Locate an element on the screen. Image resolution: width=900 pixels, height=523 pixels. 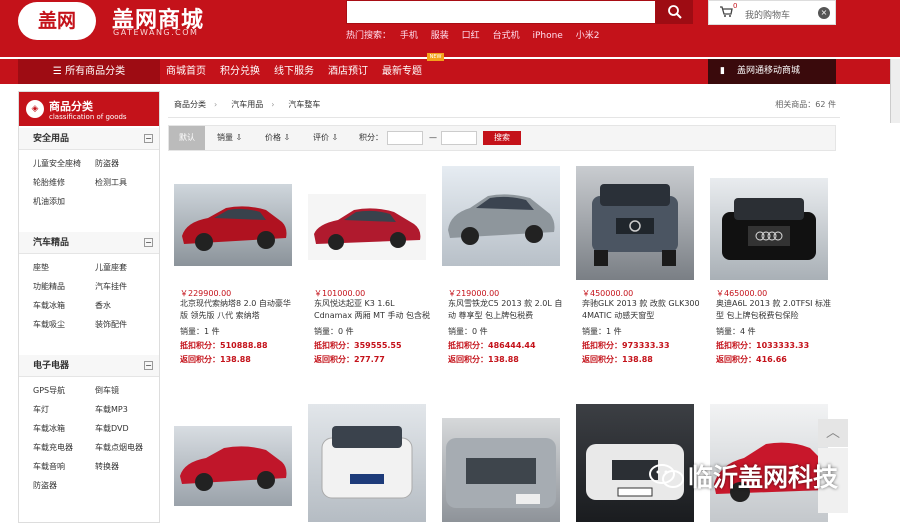
product-points: 抵扣积分：486444.44 is located at coordinates (492, 345).